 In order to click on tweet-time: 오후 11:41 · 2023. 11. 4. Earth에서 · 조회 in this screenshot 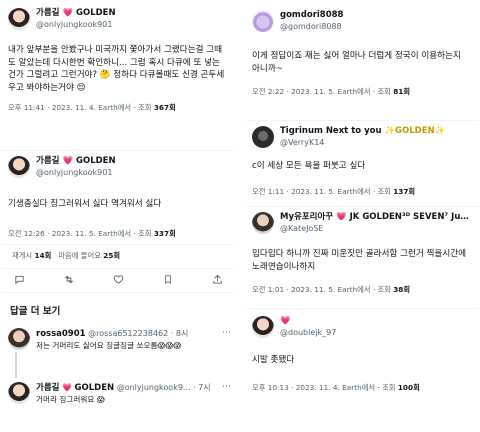, I will do `click(81, 107)`.